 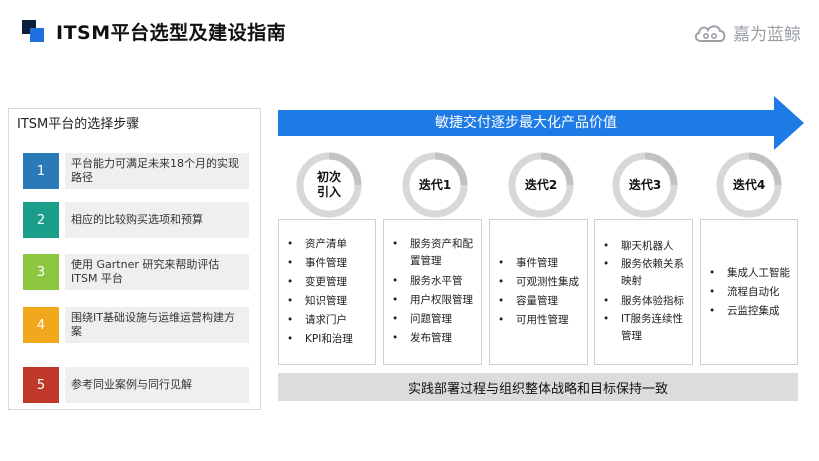 I want to click on phase-circle-initial: 初次 引入, so click(x=329, y=185).